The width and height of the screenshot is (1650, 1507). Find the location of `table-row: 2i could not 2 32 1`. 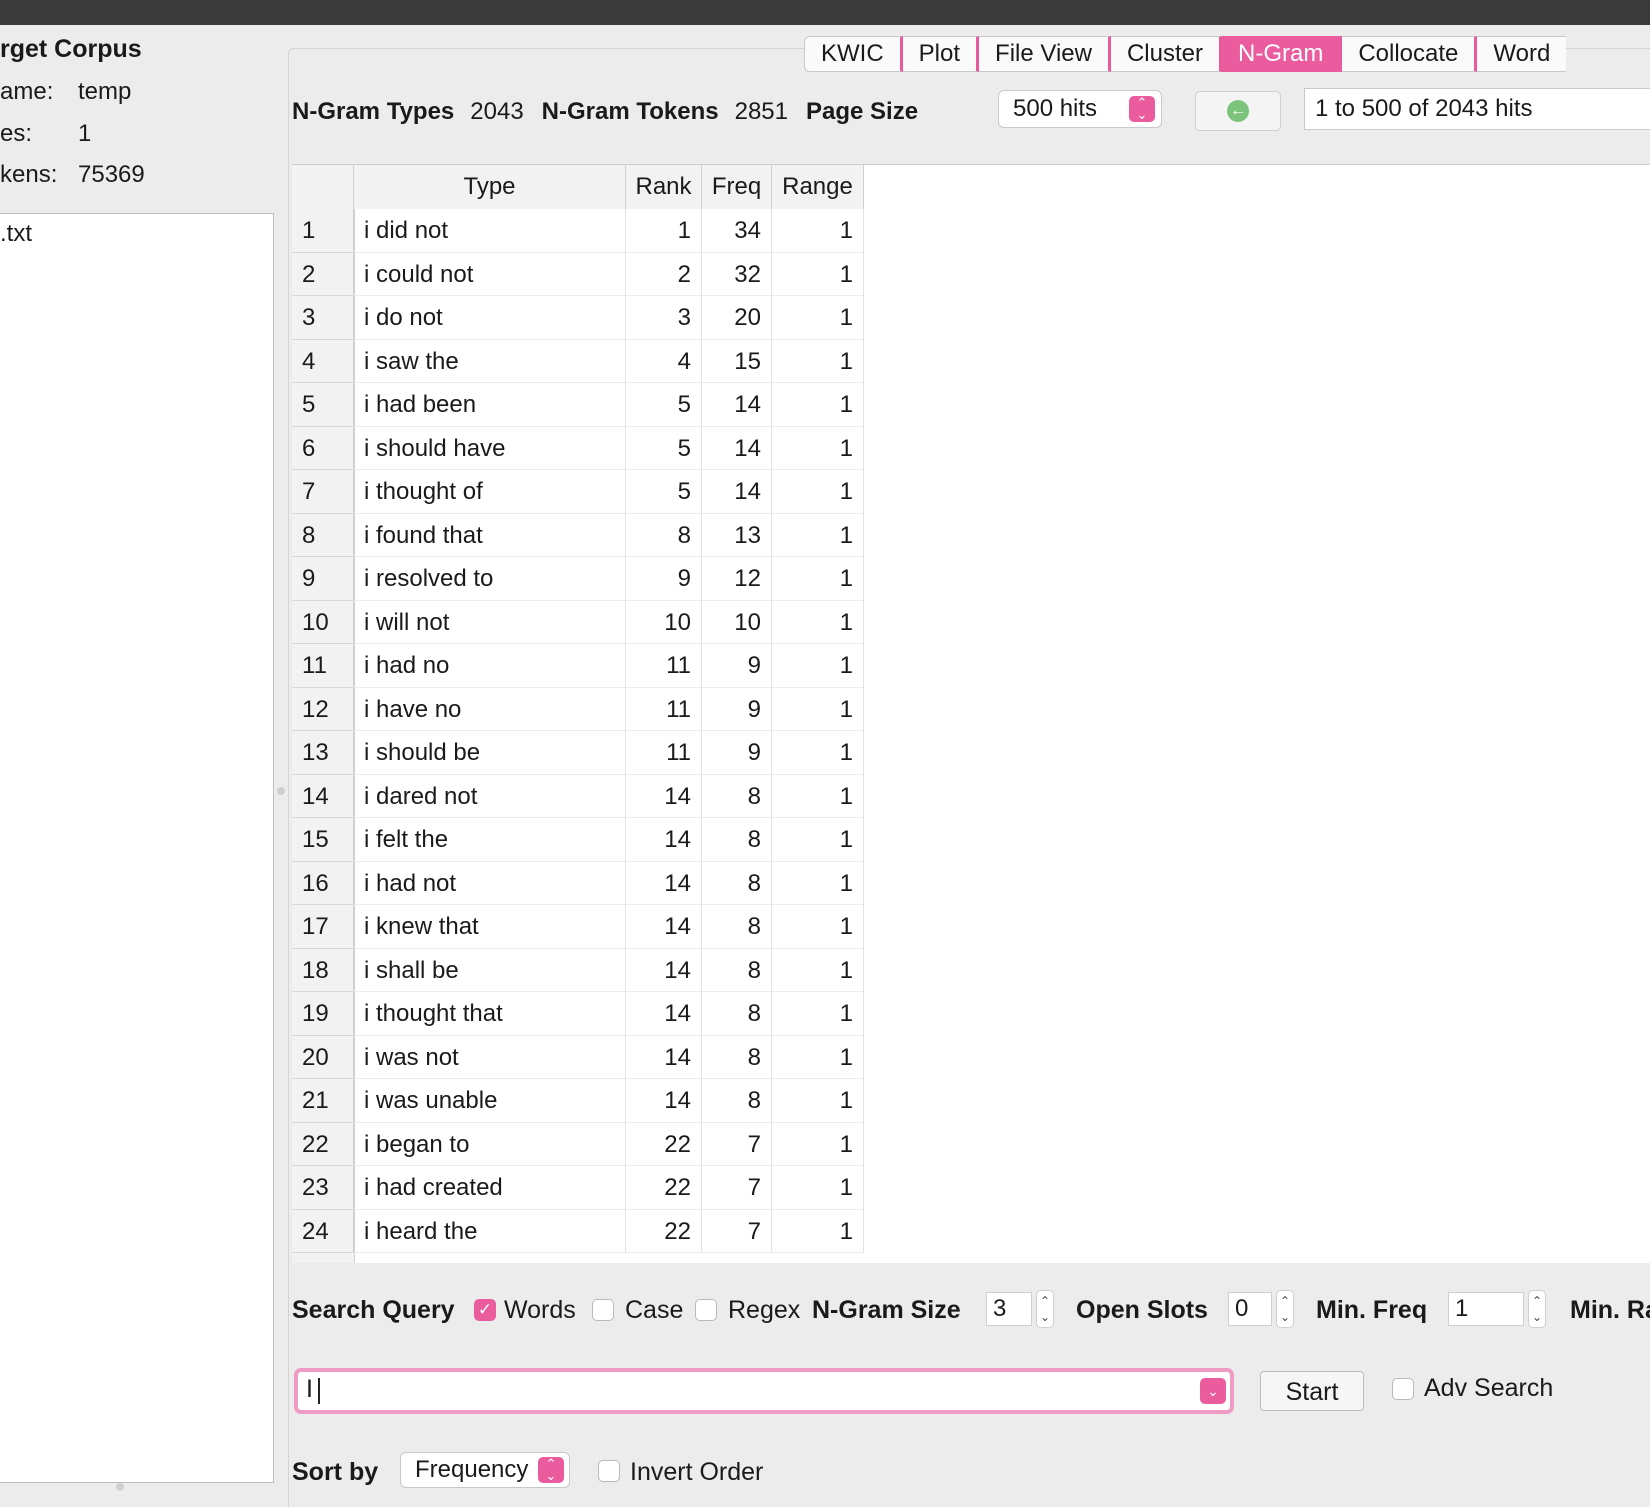

table-row: 2i could not 2 32 1 is located at coordinates (578, 274).